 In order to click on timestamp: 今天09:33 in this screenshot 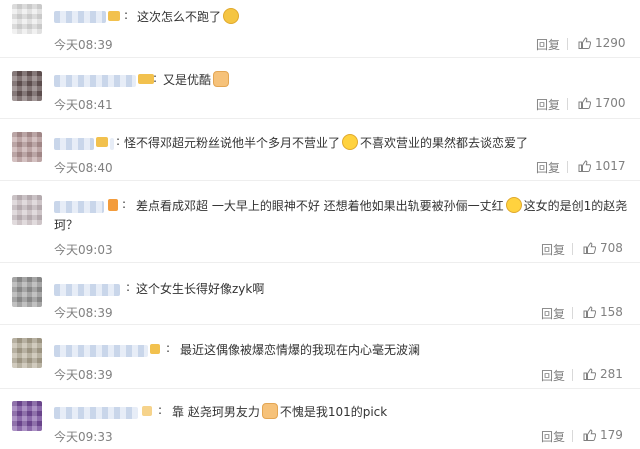, I will do `click(83, 437)`.